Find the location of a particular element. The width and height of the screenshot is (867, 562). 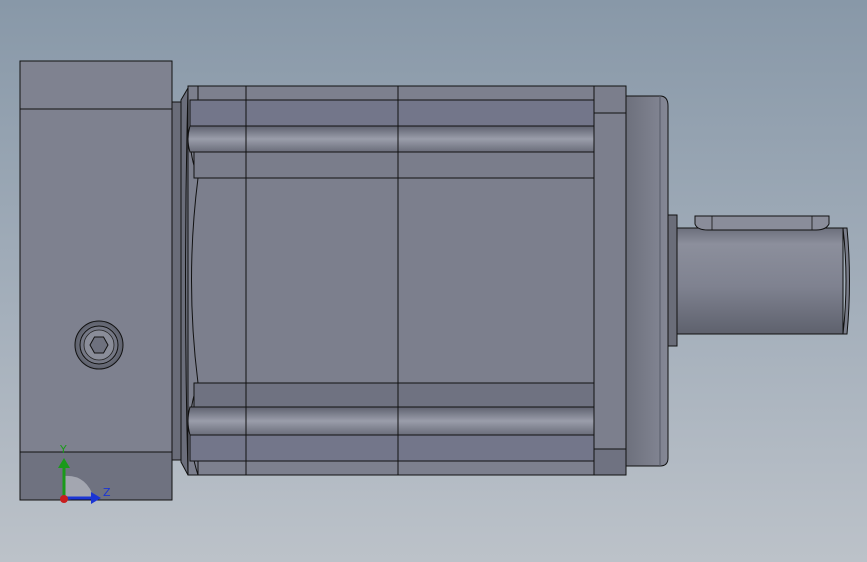

top-rib-inner is located at coordinates (392, 113).